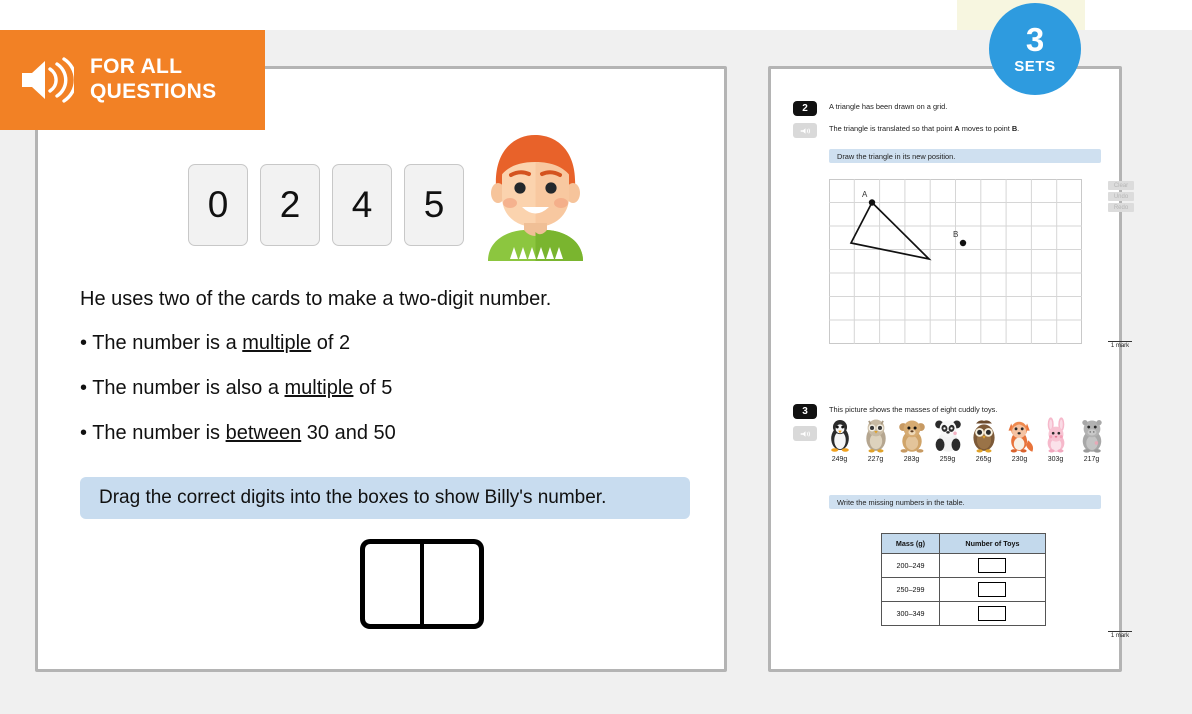  What do you see at coordinates (892, 128) in the screenshot?
I see `q2-line2-pre: The triangle is translated so that point` at bounding box center [892, 128].